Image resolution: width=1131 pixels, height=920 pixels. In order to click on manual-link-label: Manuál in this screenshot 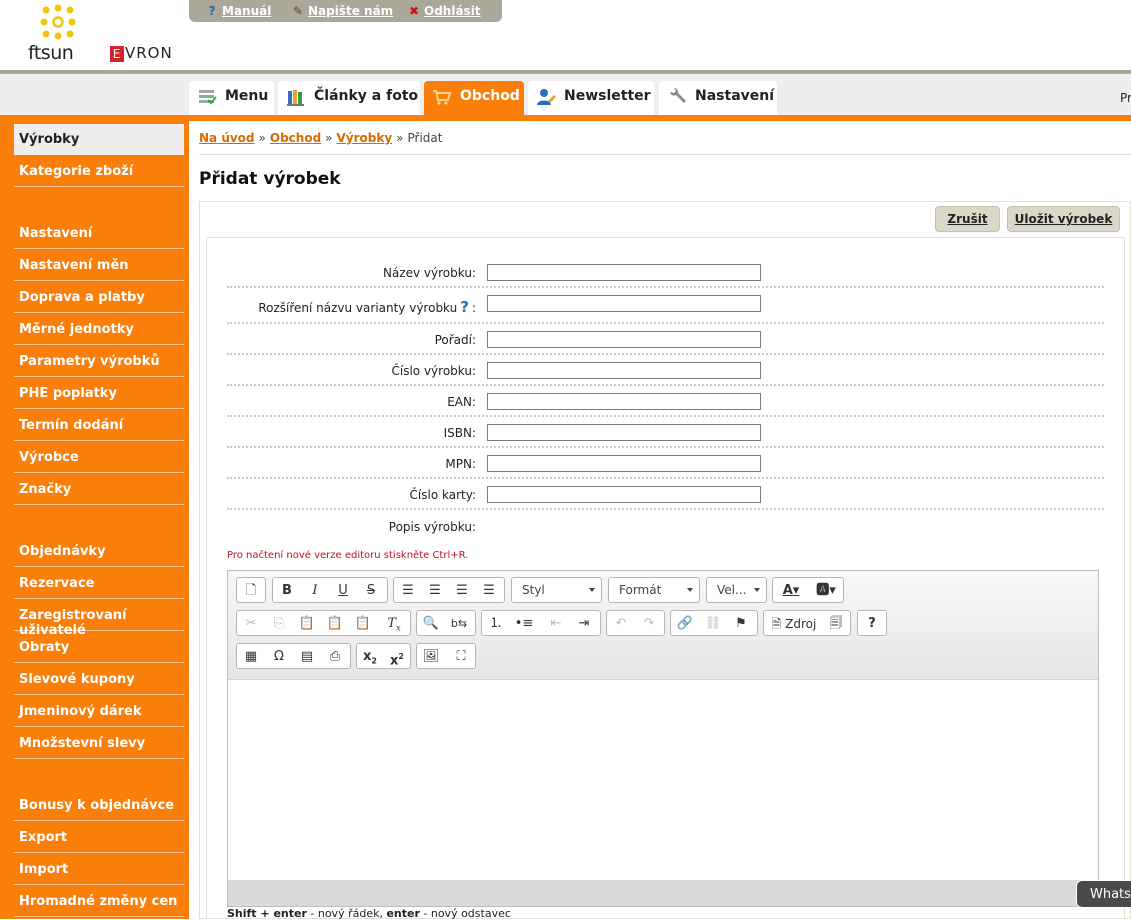, I will do `click(247, 11)`.